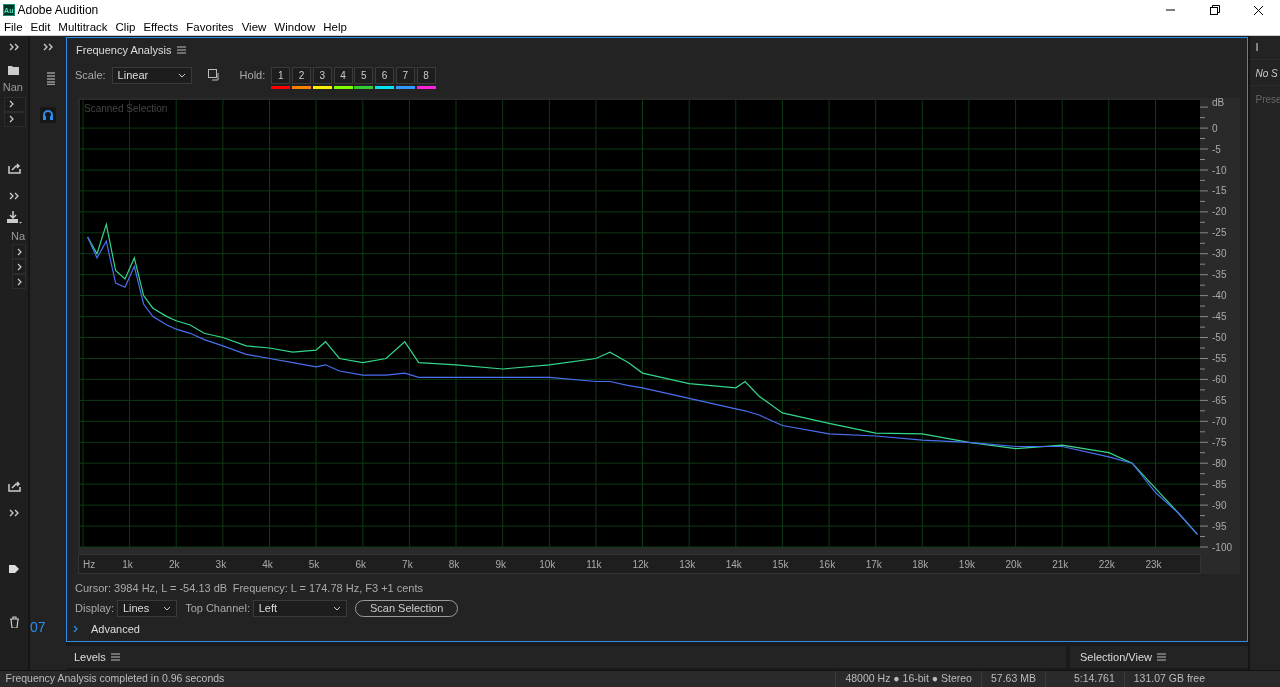  I want to click on hold-button: 4, so click(343, 75).